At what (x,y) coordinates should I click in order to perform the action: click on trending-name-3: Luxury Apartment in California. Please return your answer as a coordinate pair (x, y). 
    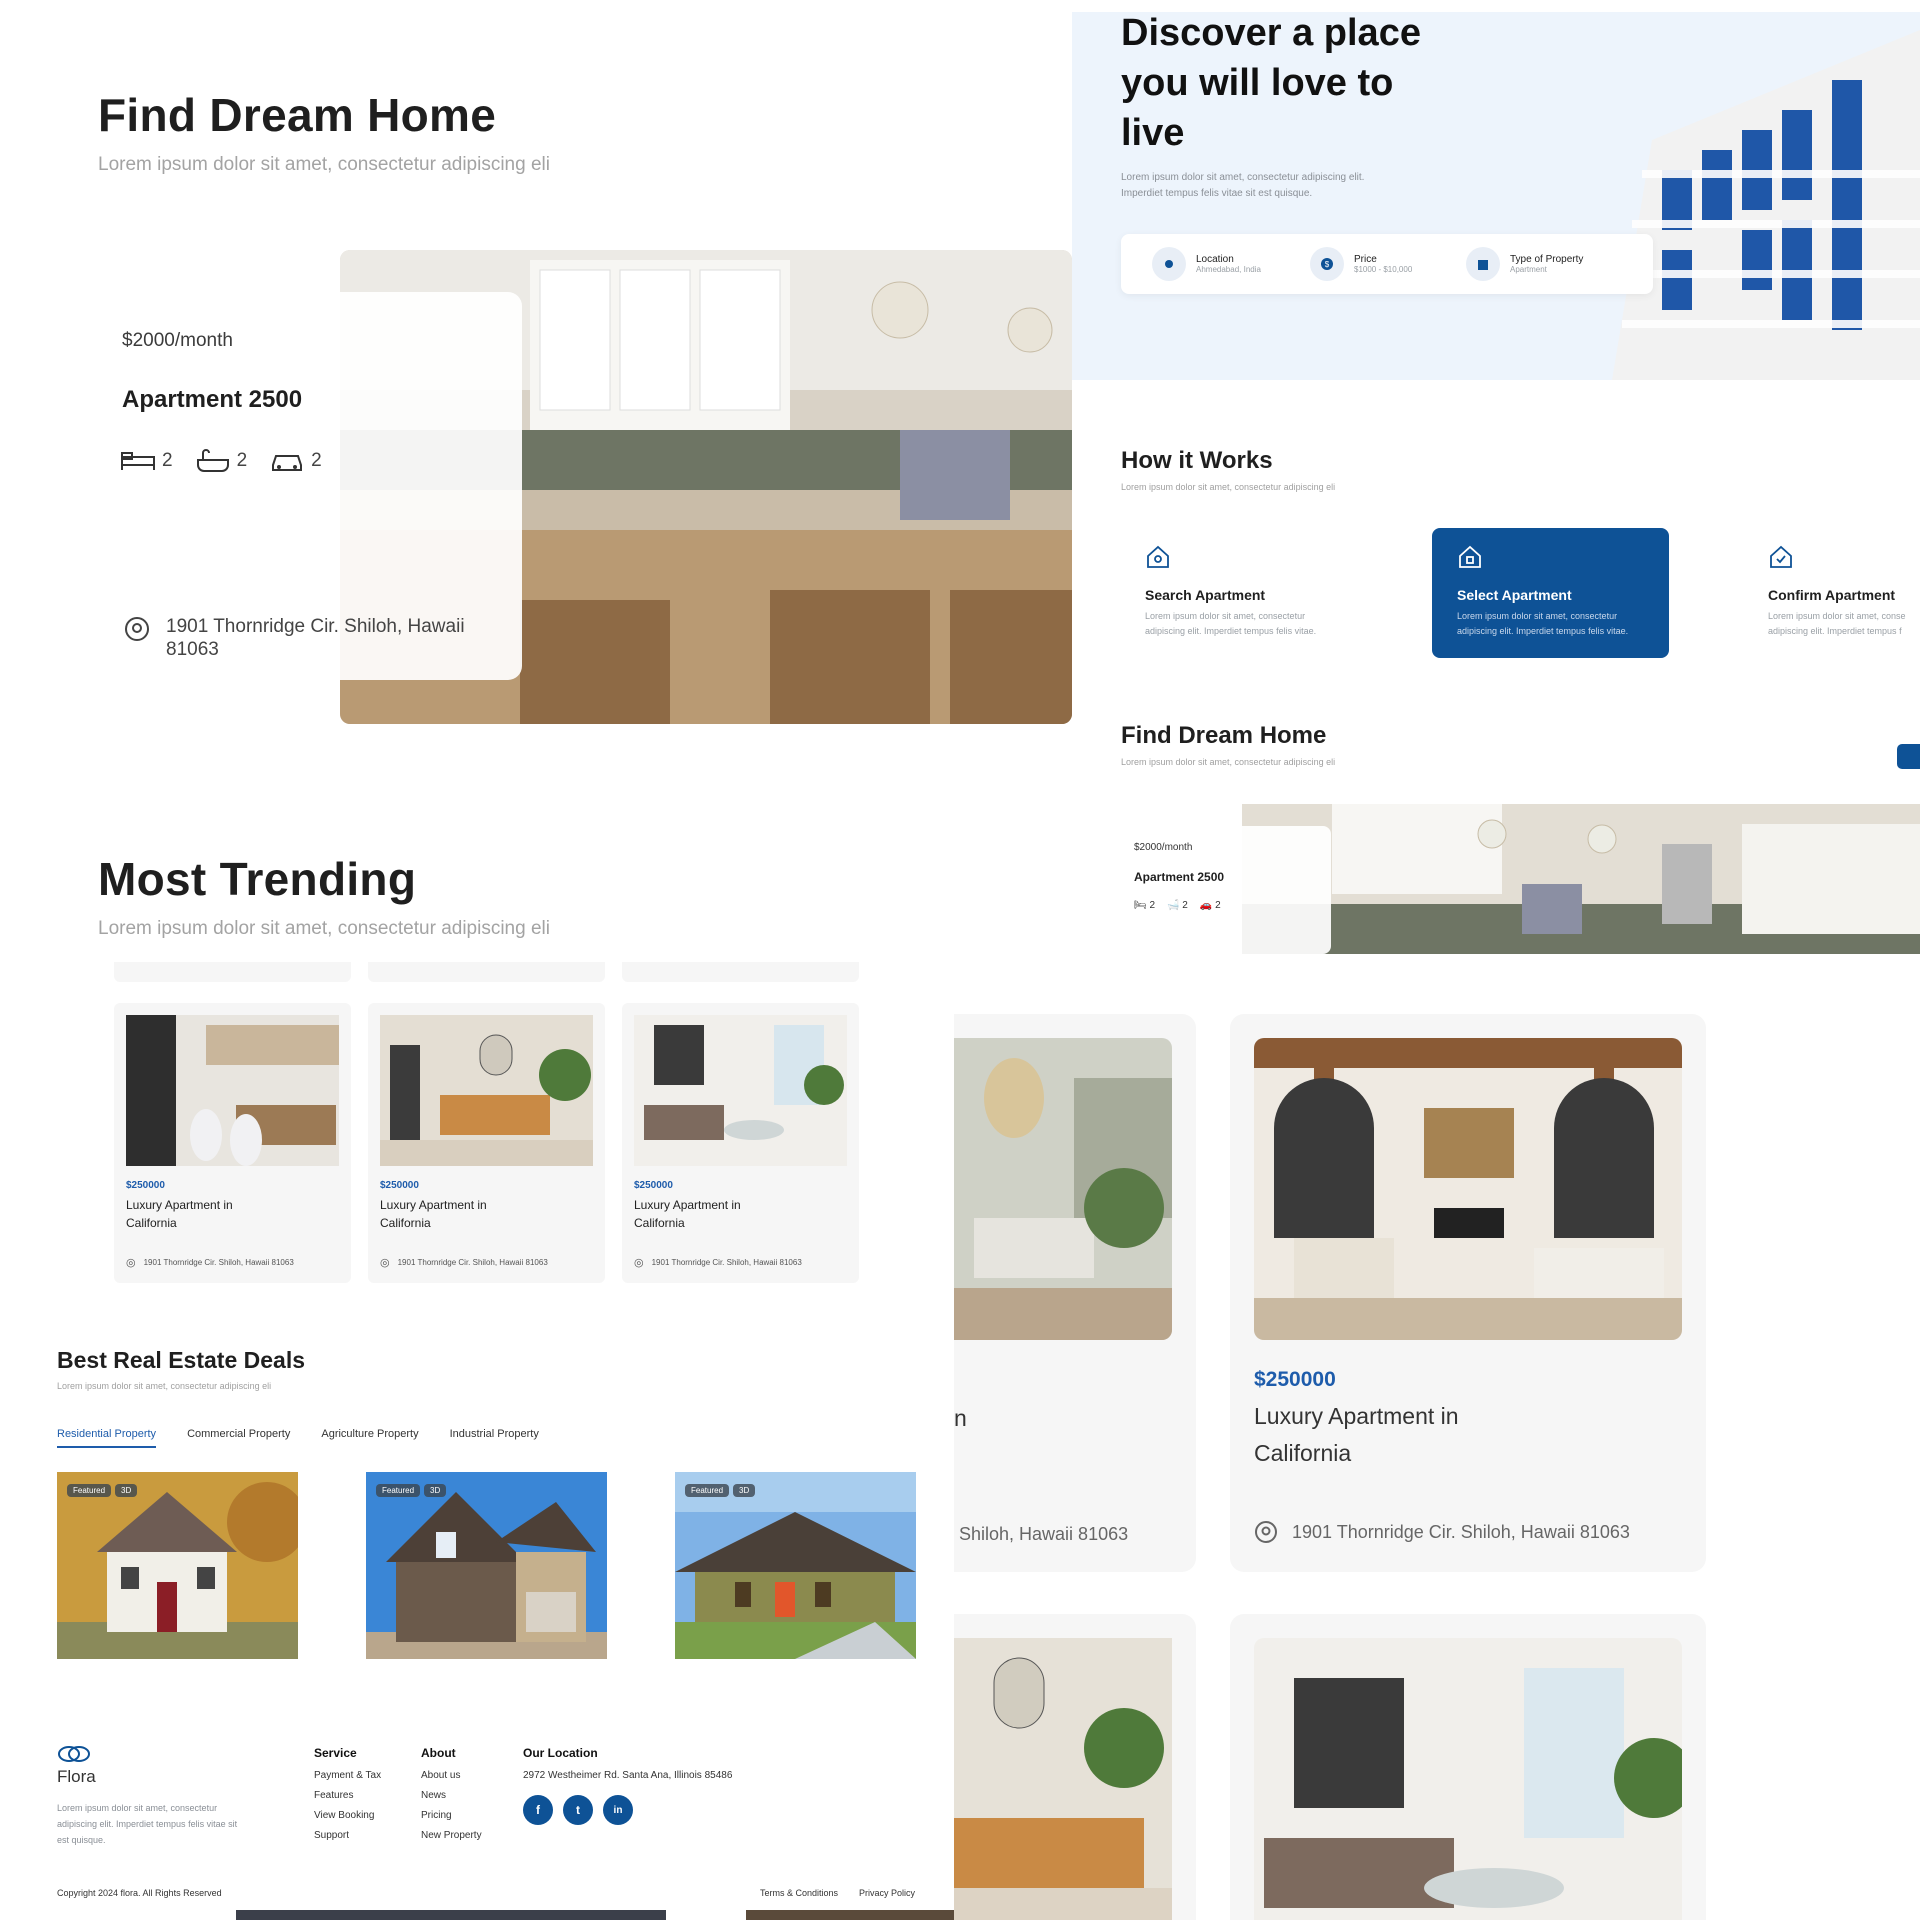
    Looking at the image, I should click on (687, 1214).